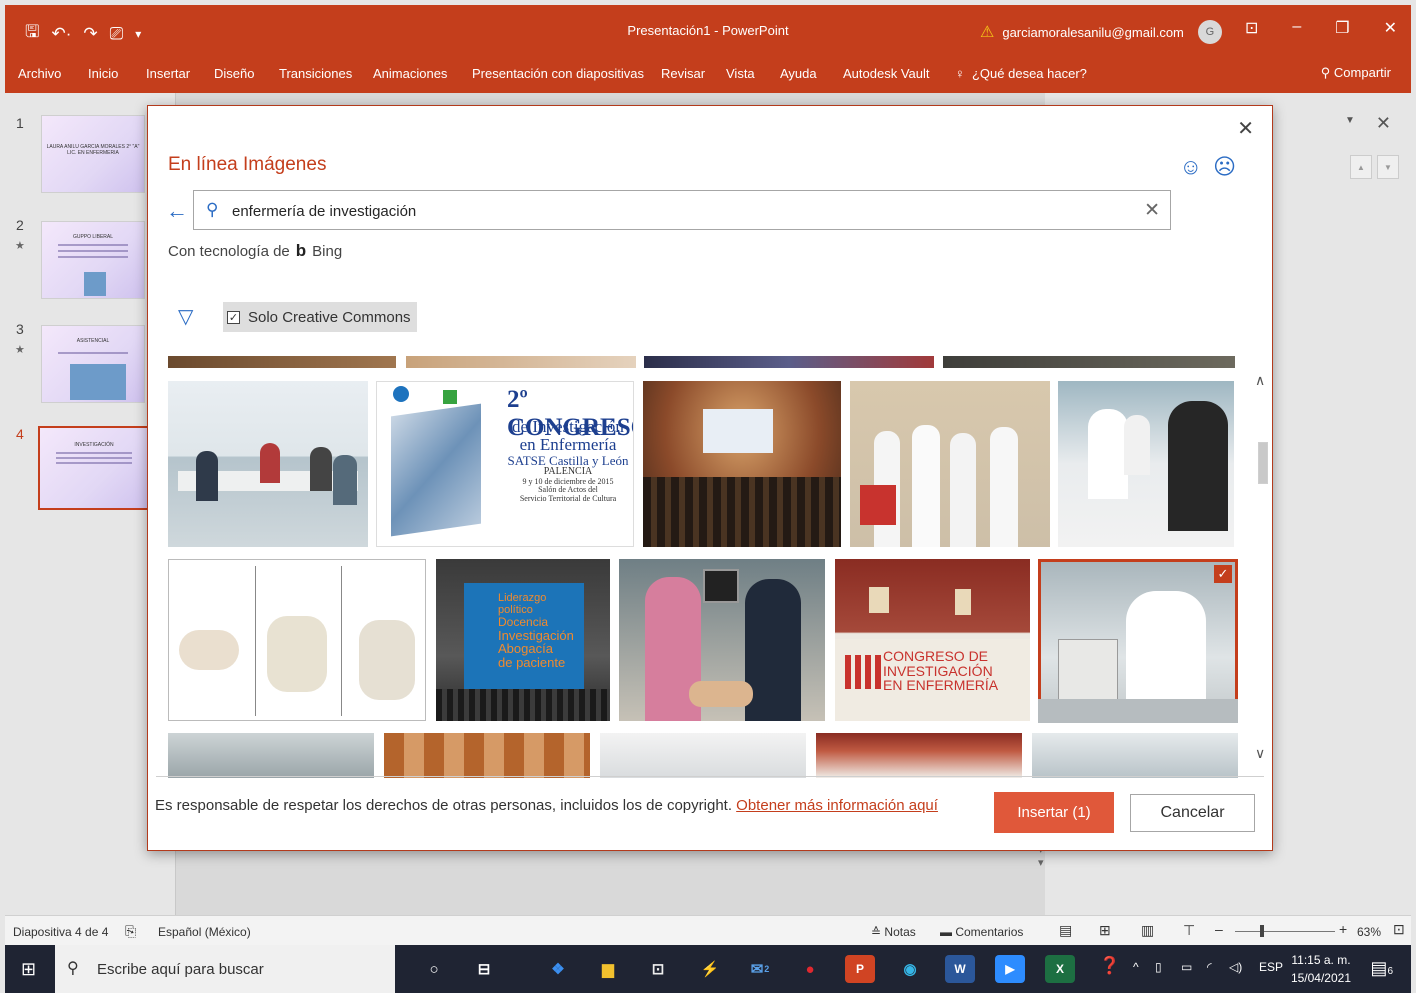 This screenshot has width=1416, height=993. What do you see at coordinates (185, 316) in the screenshot?
I see `filter-icon: ▽` at bounding box center [185, 316].